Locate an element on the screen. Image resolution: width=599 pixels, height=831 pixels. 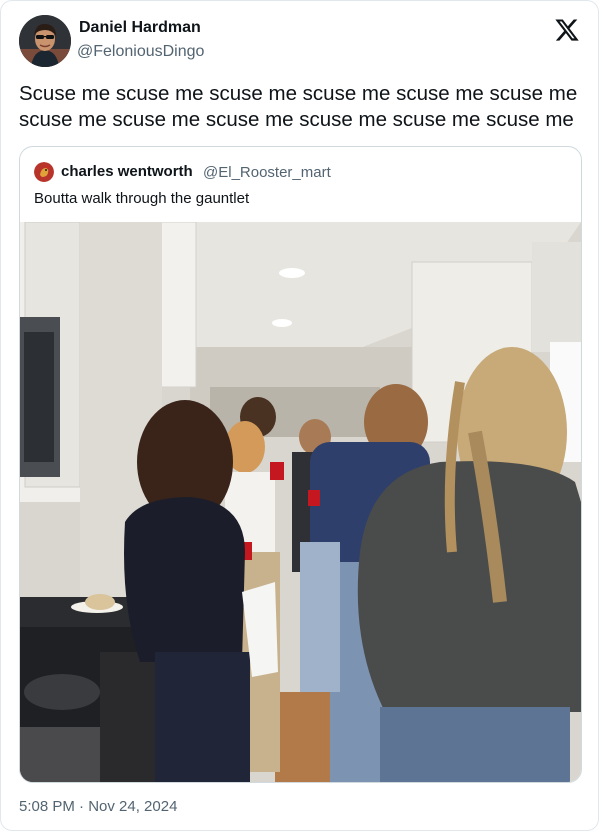
quoted-author-avatar is located at coordinates (44, 172).